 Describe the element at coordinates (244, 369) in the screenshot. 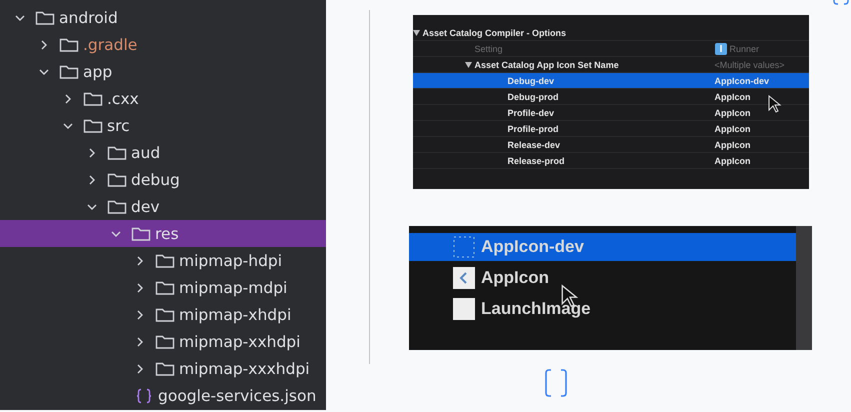

I see `file-name: mipmap-xxxhdpi` at that location.